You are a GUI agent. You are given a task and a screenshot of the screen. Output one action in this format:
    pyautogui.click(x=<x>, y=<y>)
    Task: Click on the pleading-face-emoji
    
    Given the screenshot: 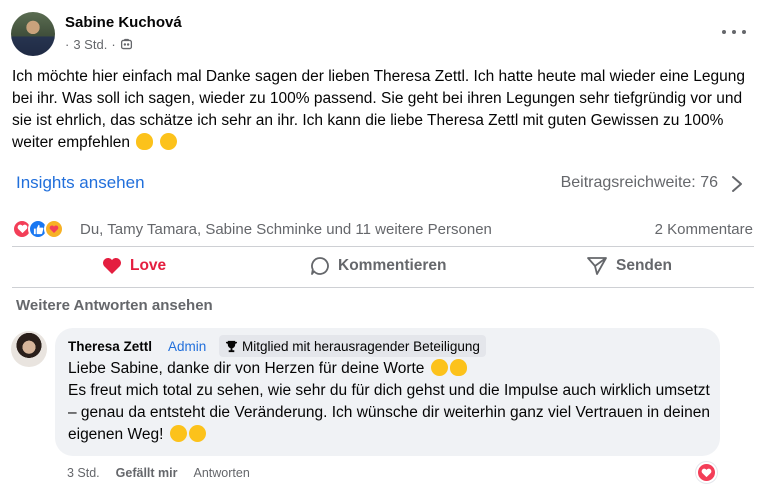 What is the action you would take?
    pyautogui.click(x=439, y=367)
    